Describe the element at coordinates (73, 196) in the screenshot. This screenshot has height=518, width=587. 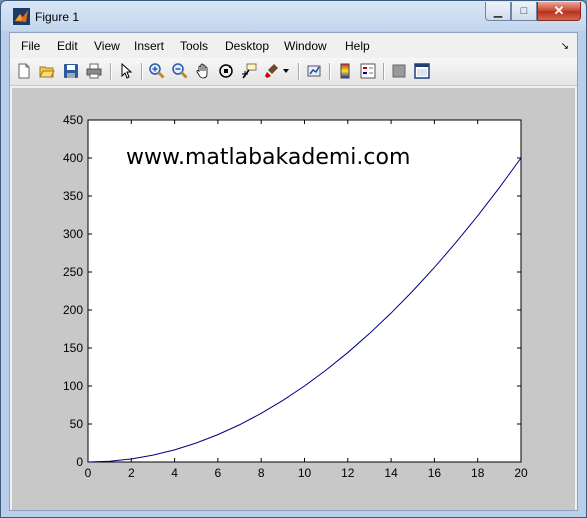
I see `y-tick-label: 350` at that location.